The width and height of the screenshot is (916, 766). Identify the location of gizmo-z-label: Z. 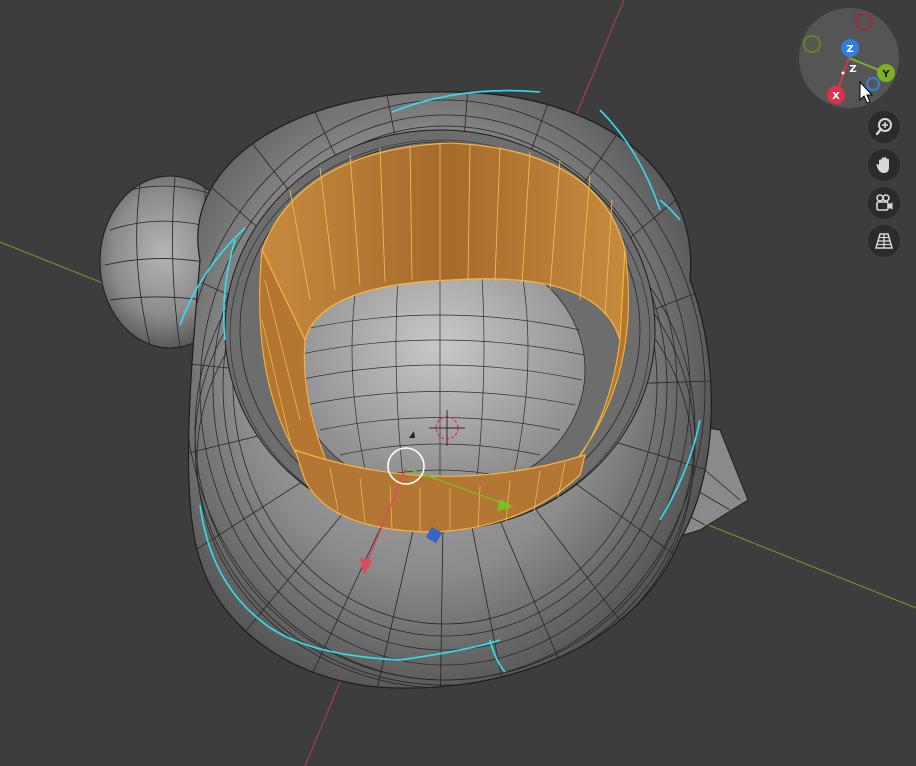
(849, 49).